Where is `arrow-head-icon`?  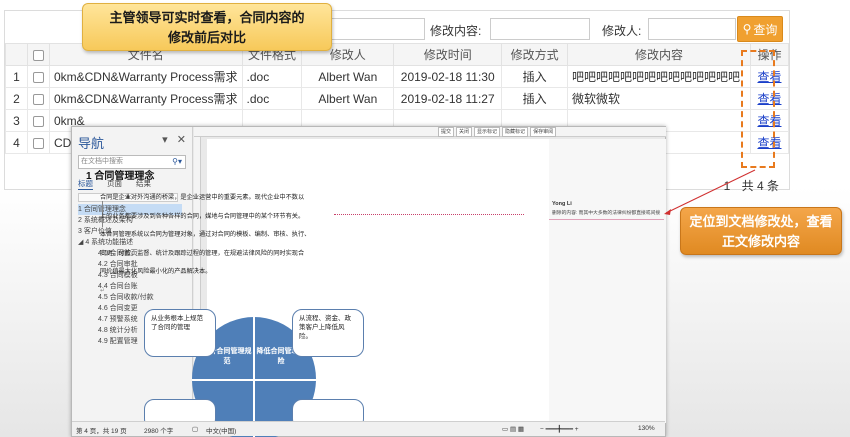
arrow-head-icon is located at coordinates (667, 212).